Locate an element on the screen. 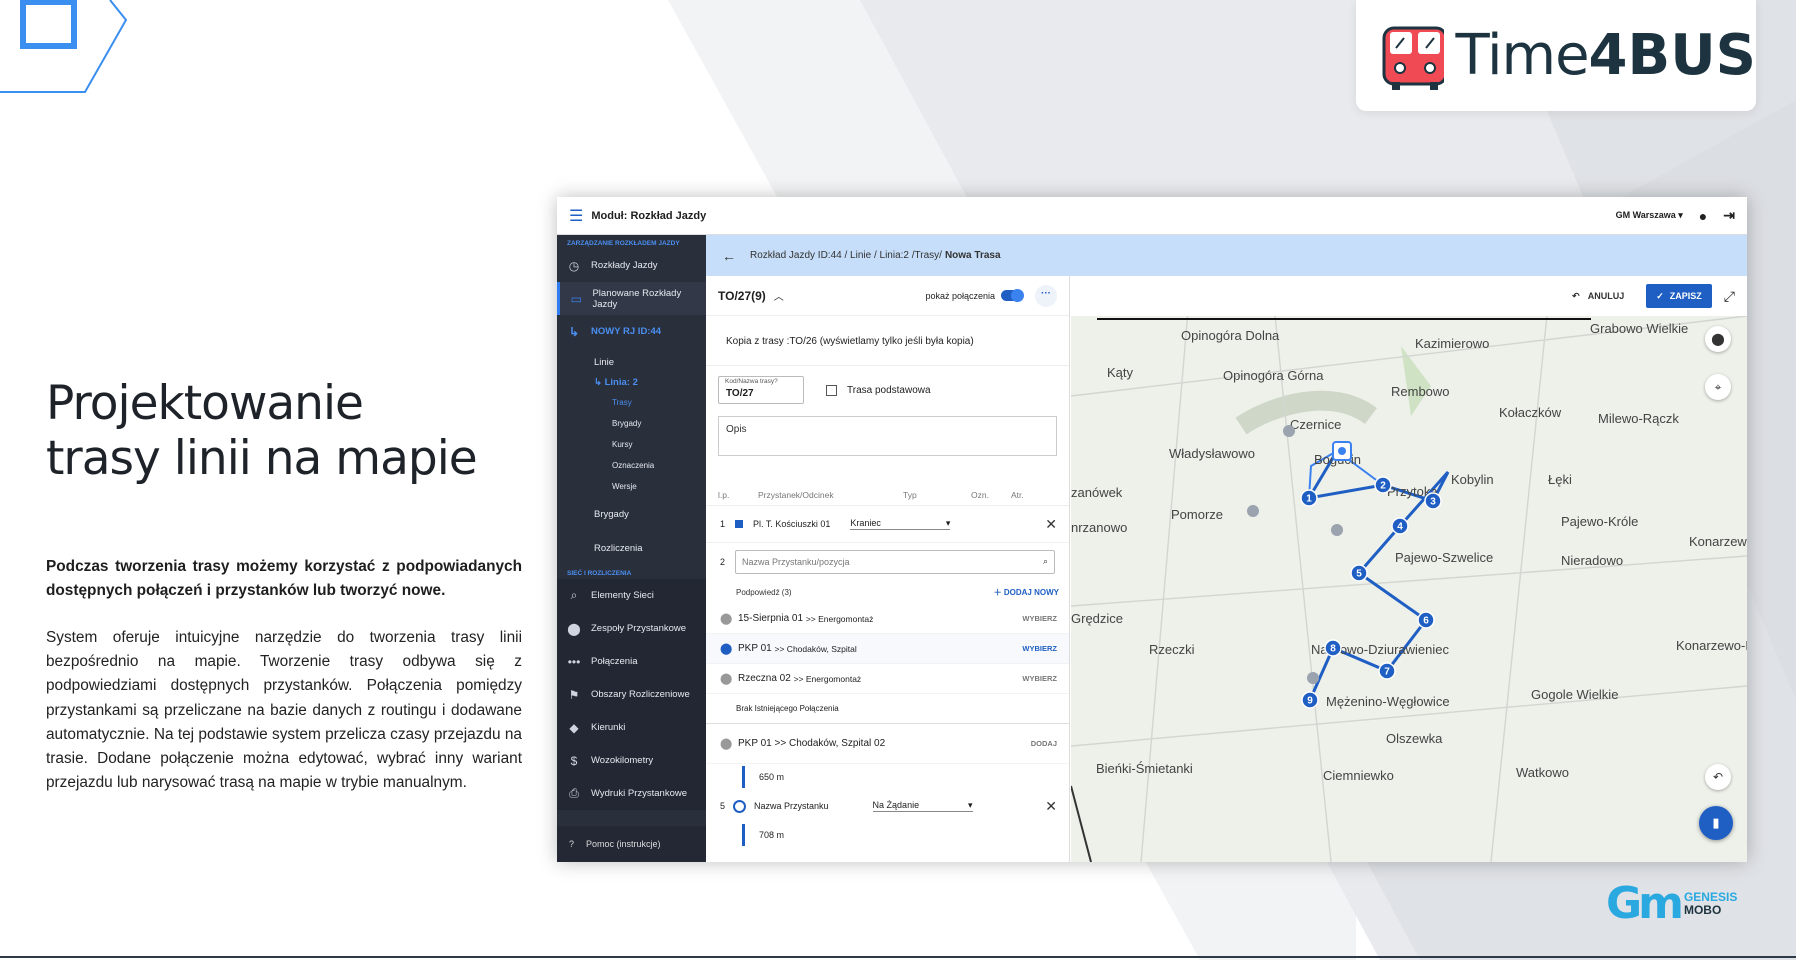 This screenshot has width=1796, height=960. map-place-label: Opinogóra Dolna is located at coordinates (1230, 335).